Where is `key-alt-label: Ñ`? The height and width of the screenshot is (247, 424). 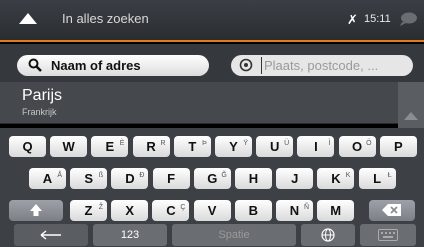
key-alt-label: Ñ is located at coordinates (306, 207).